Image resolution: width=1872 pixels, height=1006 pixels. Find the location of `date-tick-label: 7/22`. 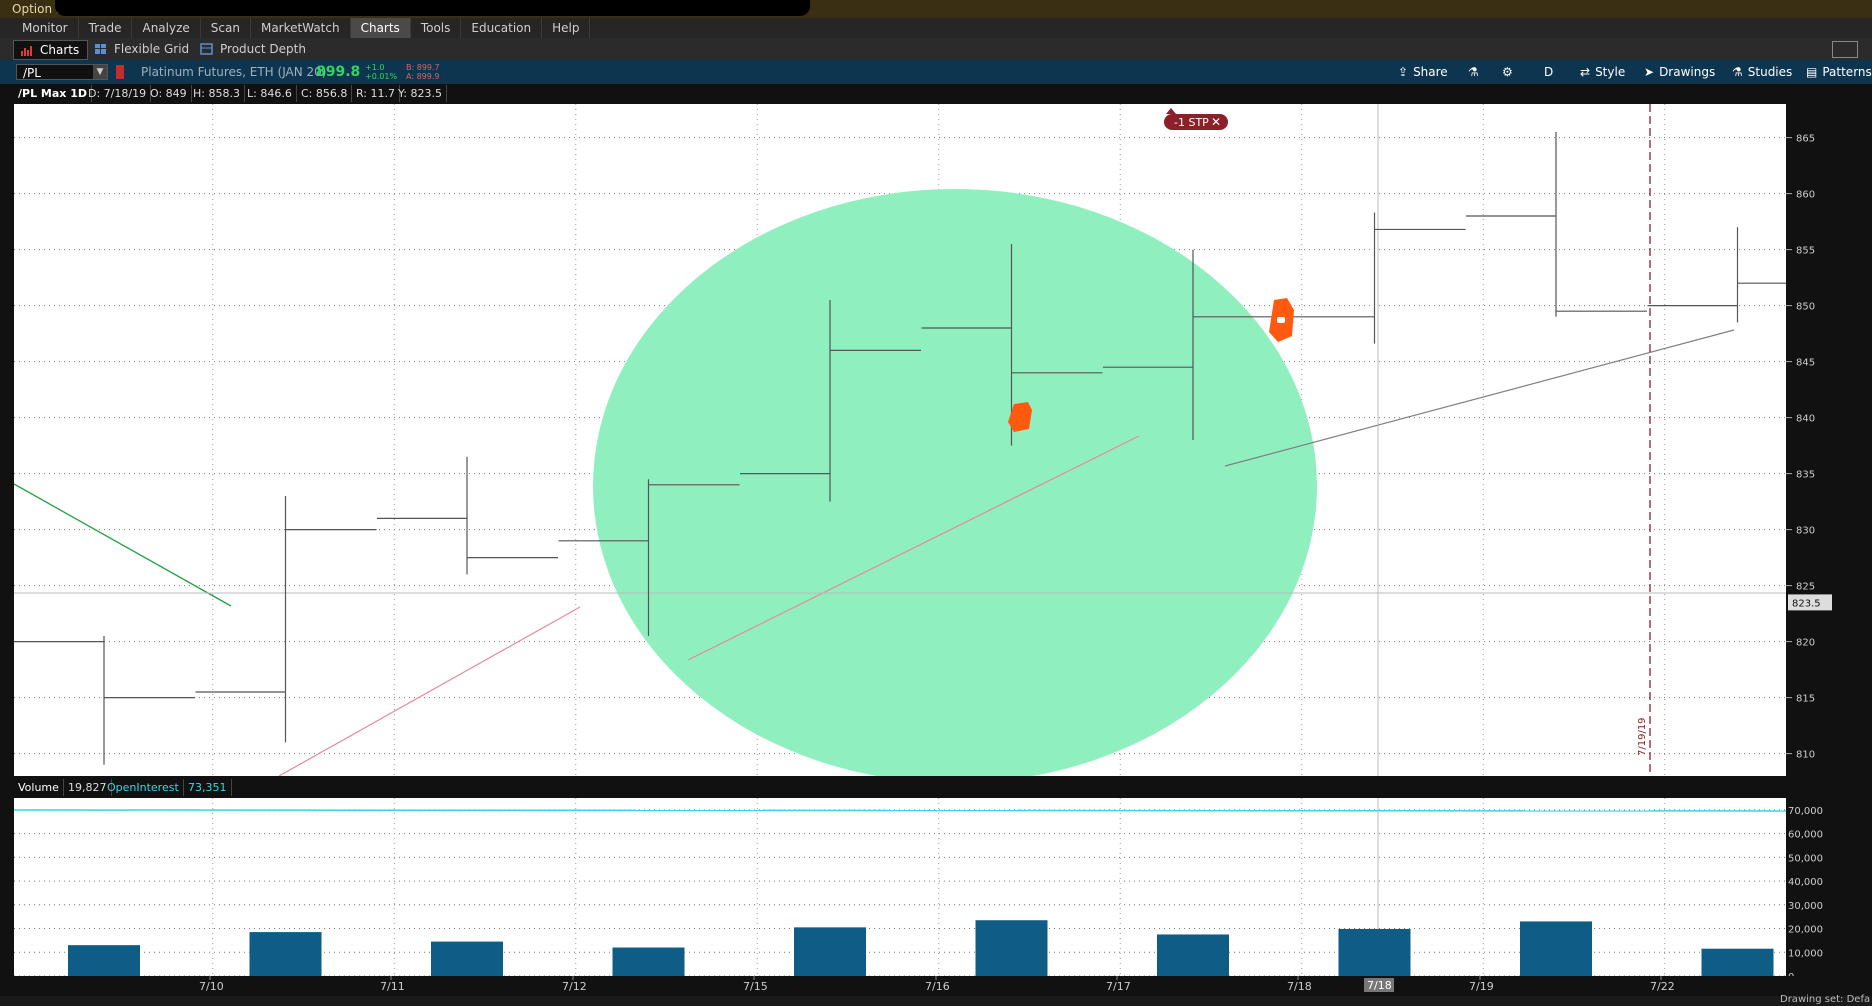

date-tick-label: 7/22 is located at coordinates (1662, 986).